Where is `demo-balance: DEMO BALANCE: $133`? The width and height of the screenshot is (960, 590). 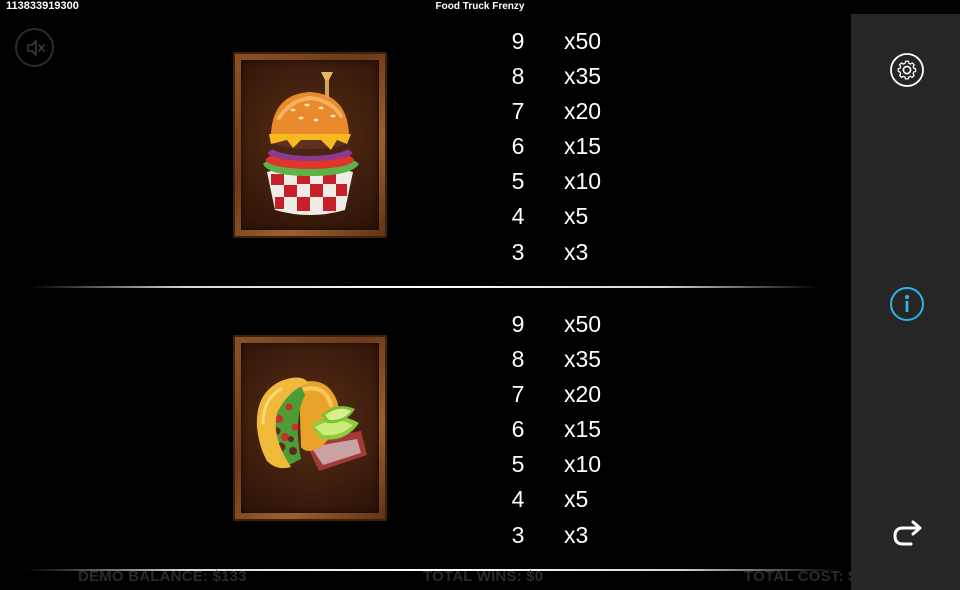
demo-balance: DEMO BALANCE: $133 is located at coordinates (162, 576).